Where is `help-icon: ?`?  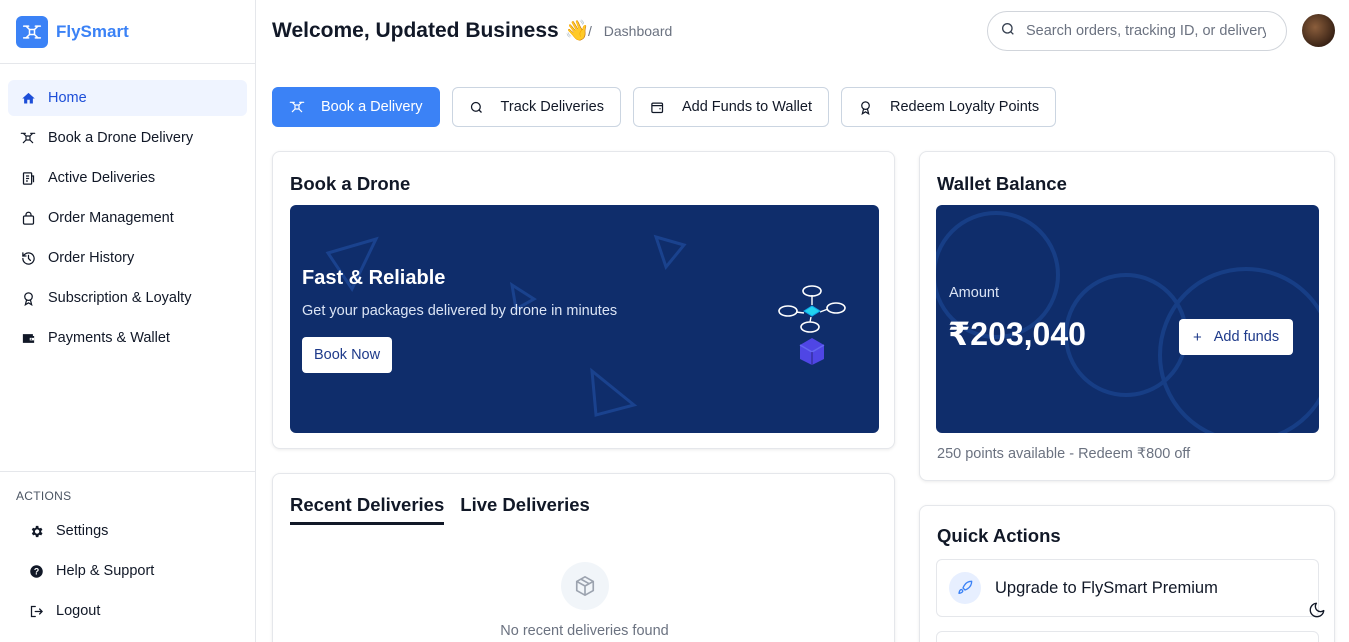
help-icon: ? is located at coordinates (36, 571).